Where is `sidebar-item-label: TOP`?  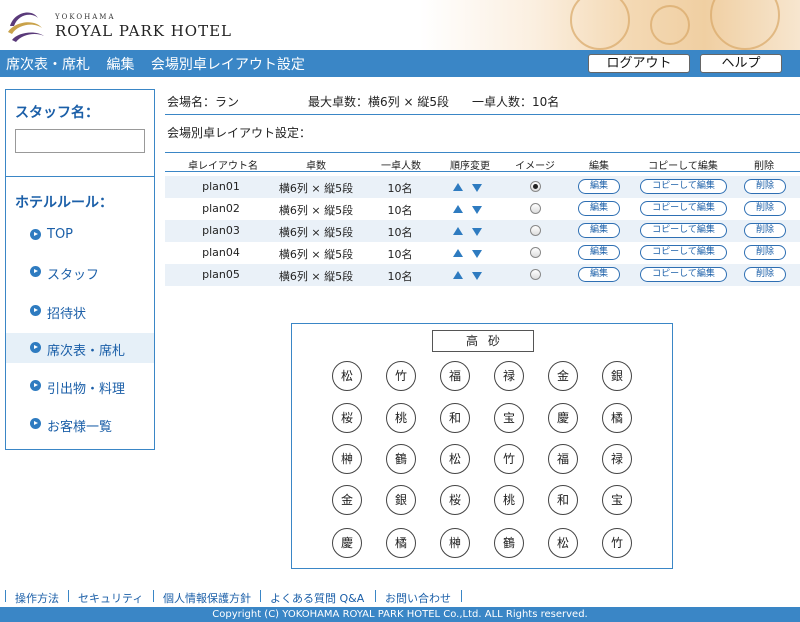
sidebar-item-label: TOP is located at coordinates (60, 234).